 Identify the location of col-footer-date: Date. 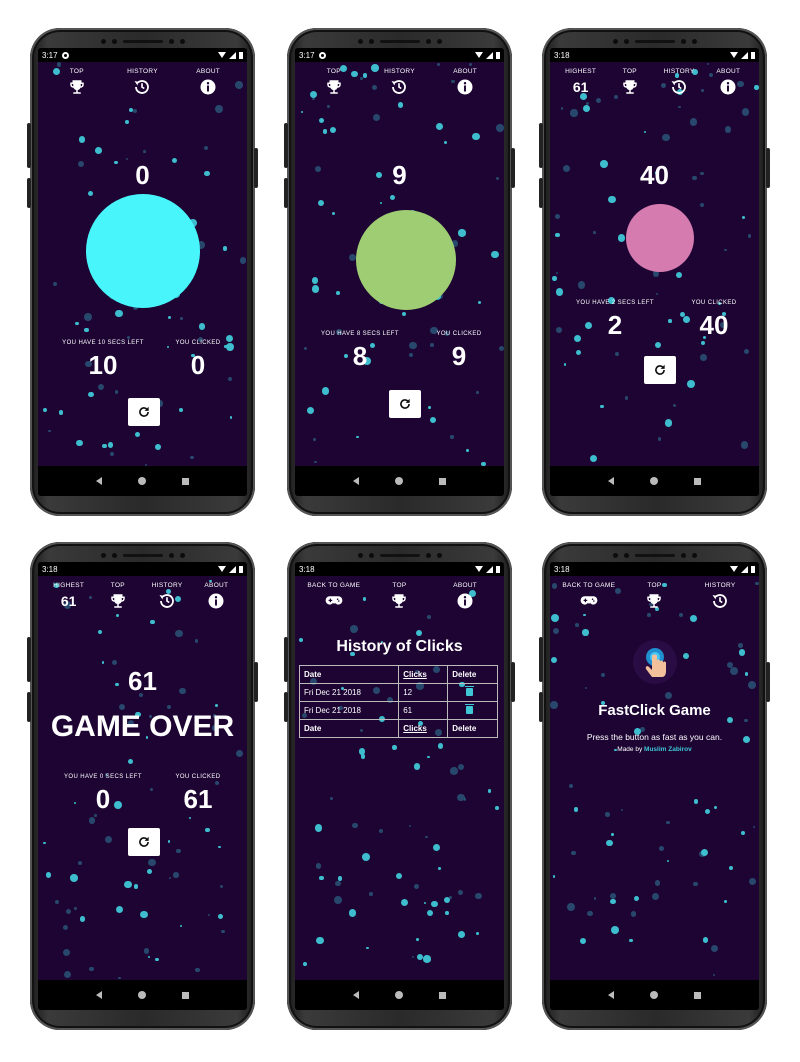
(349, 728).